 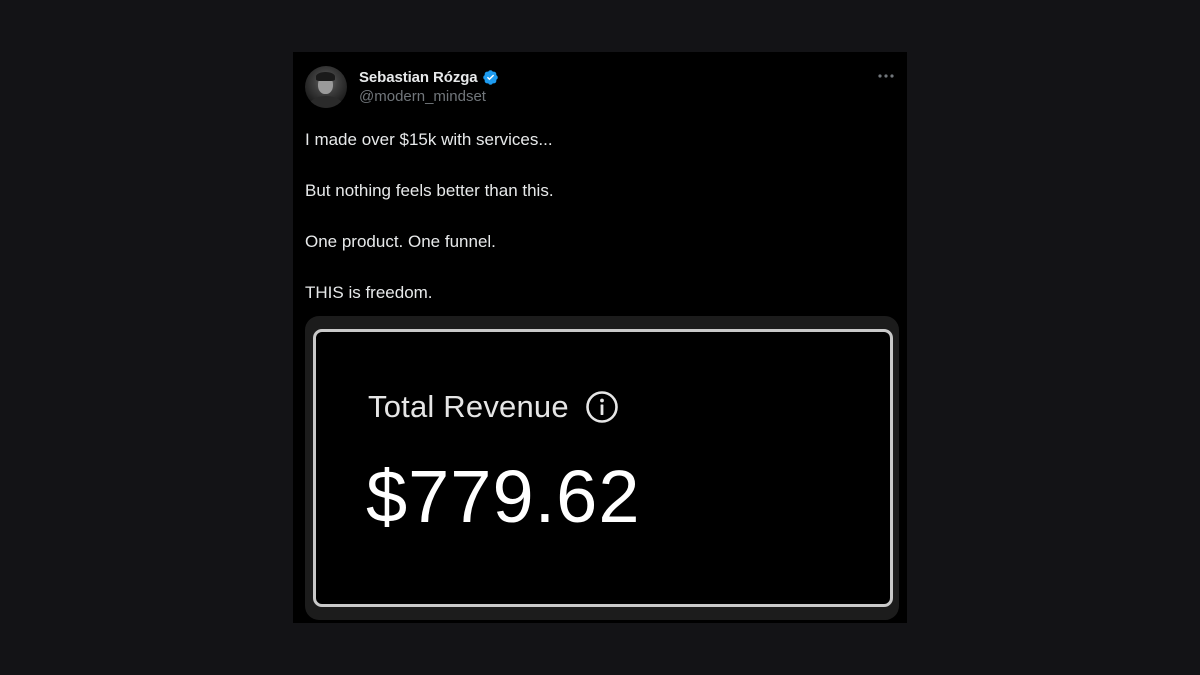 I want to click on avatar, so click(x=326, y=87).